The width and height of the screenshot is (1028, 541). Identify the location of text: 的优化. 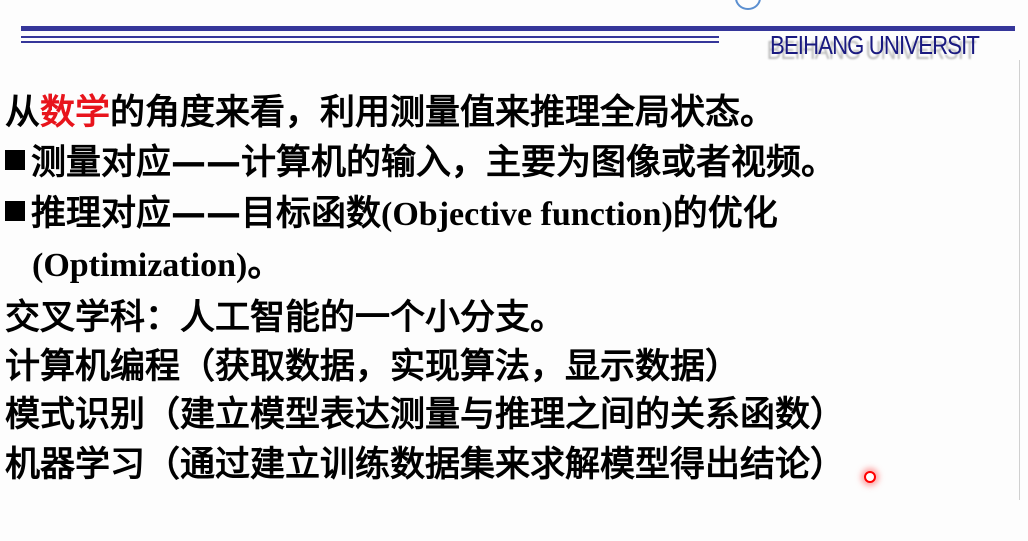
(725, 214).